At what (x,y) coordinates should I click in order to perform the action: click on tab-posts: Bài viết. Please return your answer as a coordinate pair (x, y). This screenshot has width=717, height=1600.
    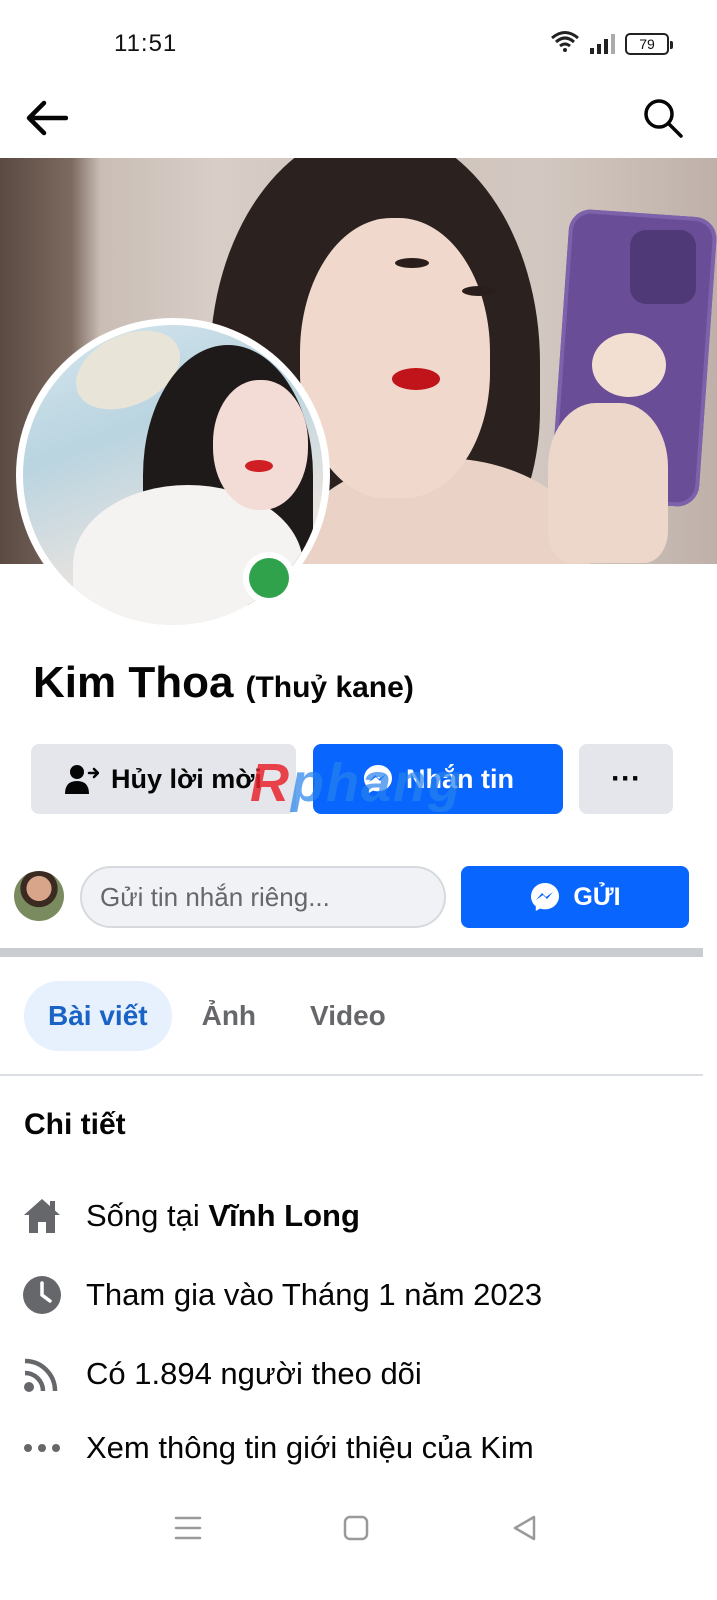
    Looking at the image, I should click on (98, 1016).